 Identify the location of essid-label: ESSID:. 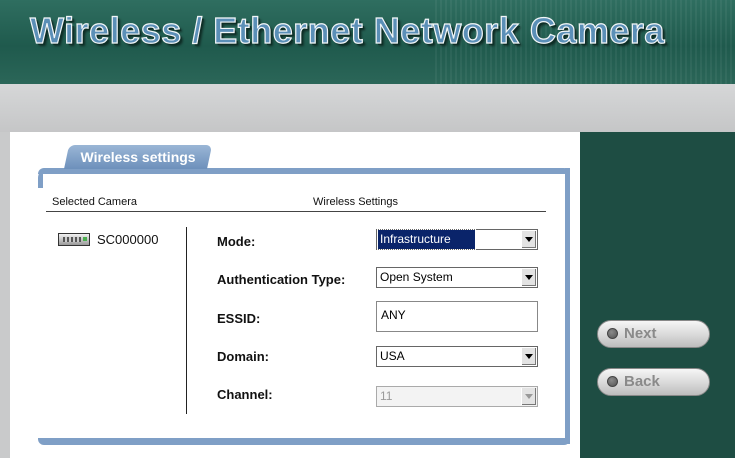
(239, 318).